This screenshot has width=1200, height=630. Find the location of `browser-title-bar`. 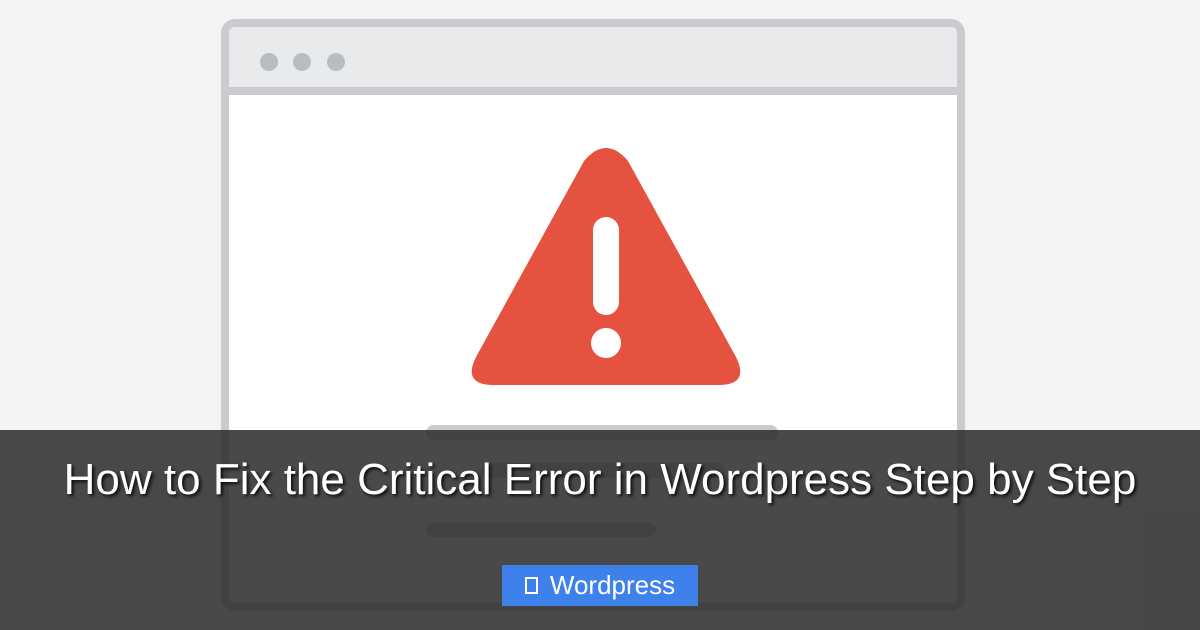

browser-title-bar is located at coordinates (593, 61).